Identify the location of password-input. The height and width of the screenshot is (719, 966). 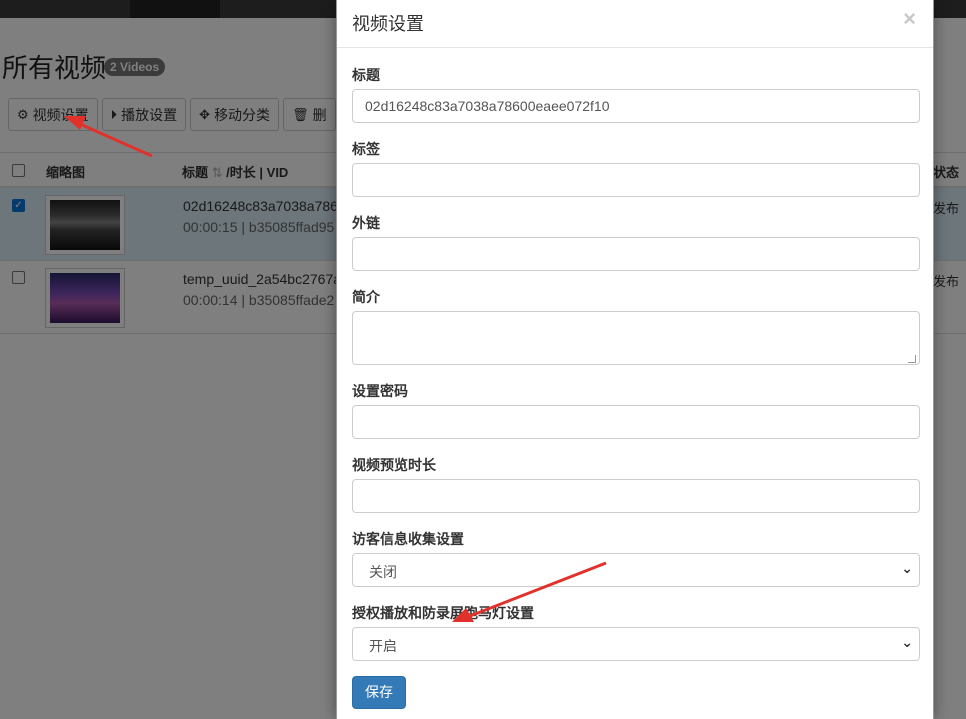
(636, 422).